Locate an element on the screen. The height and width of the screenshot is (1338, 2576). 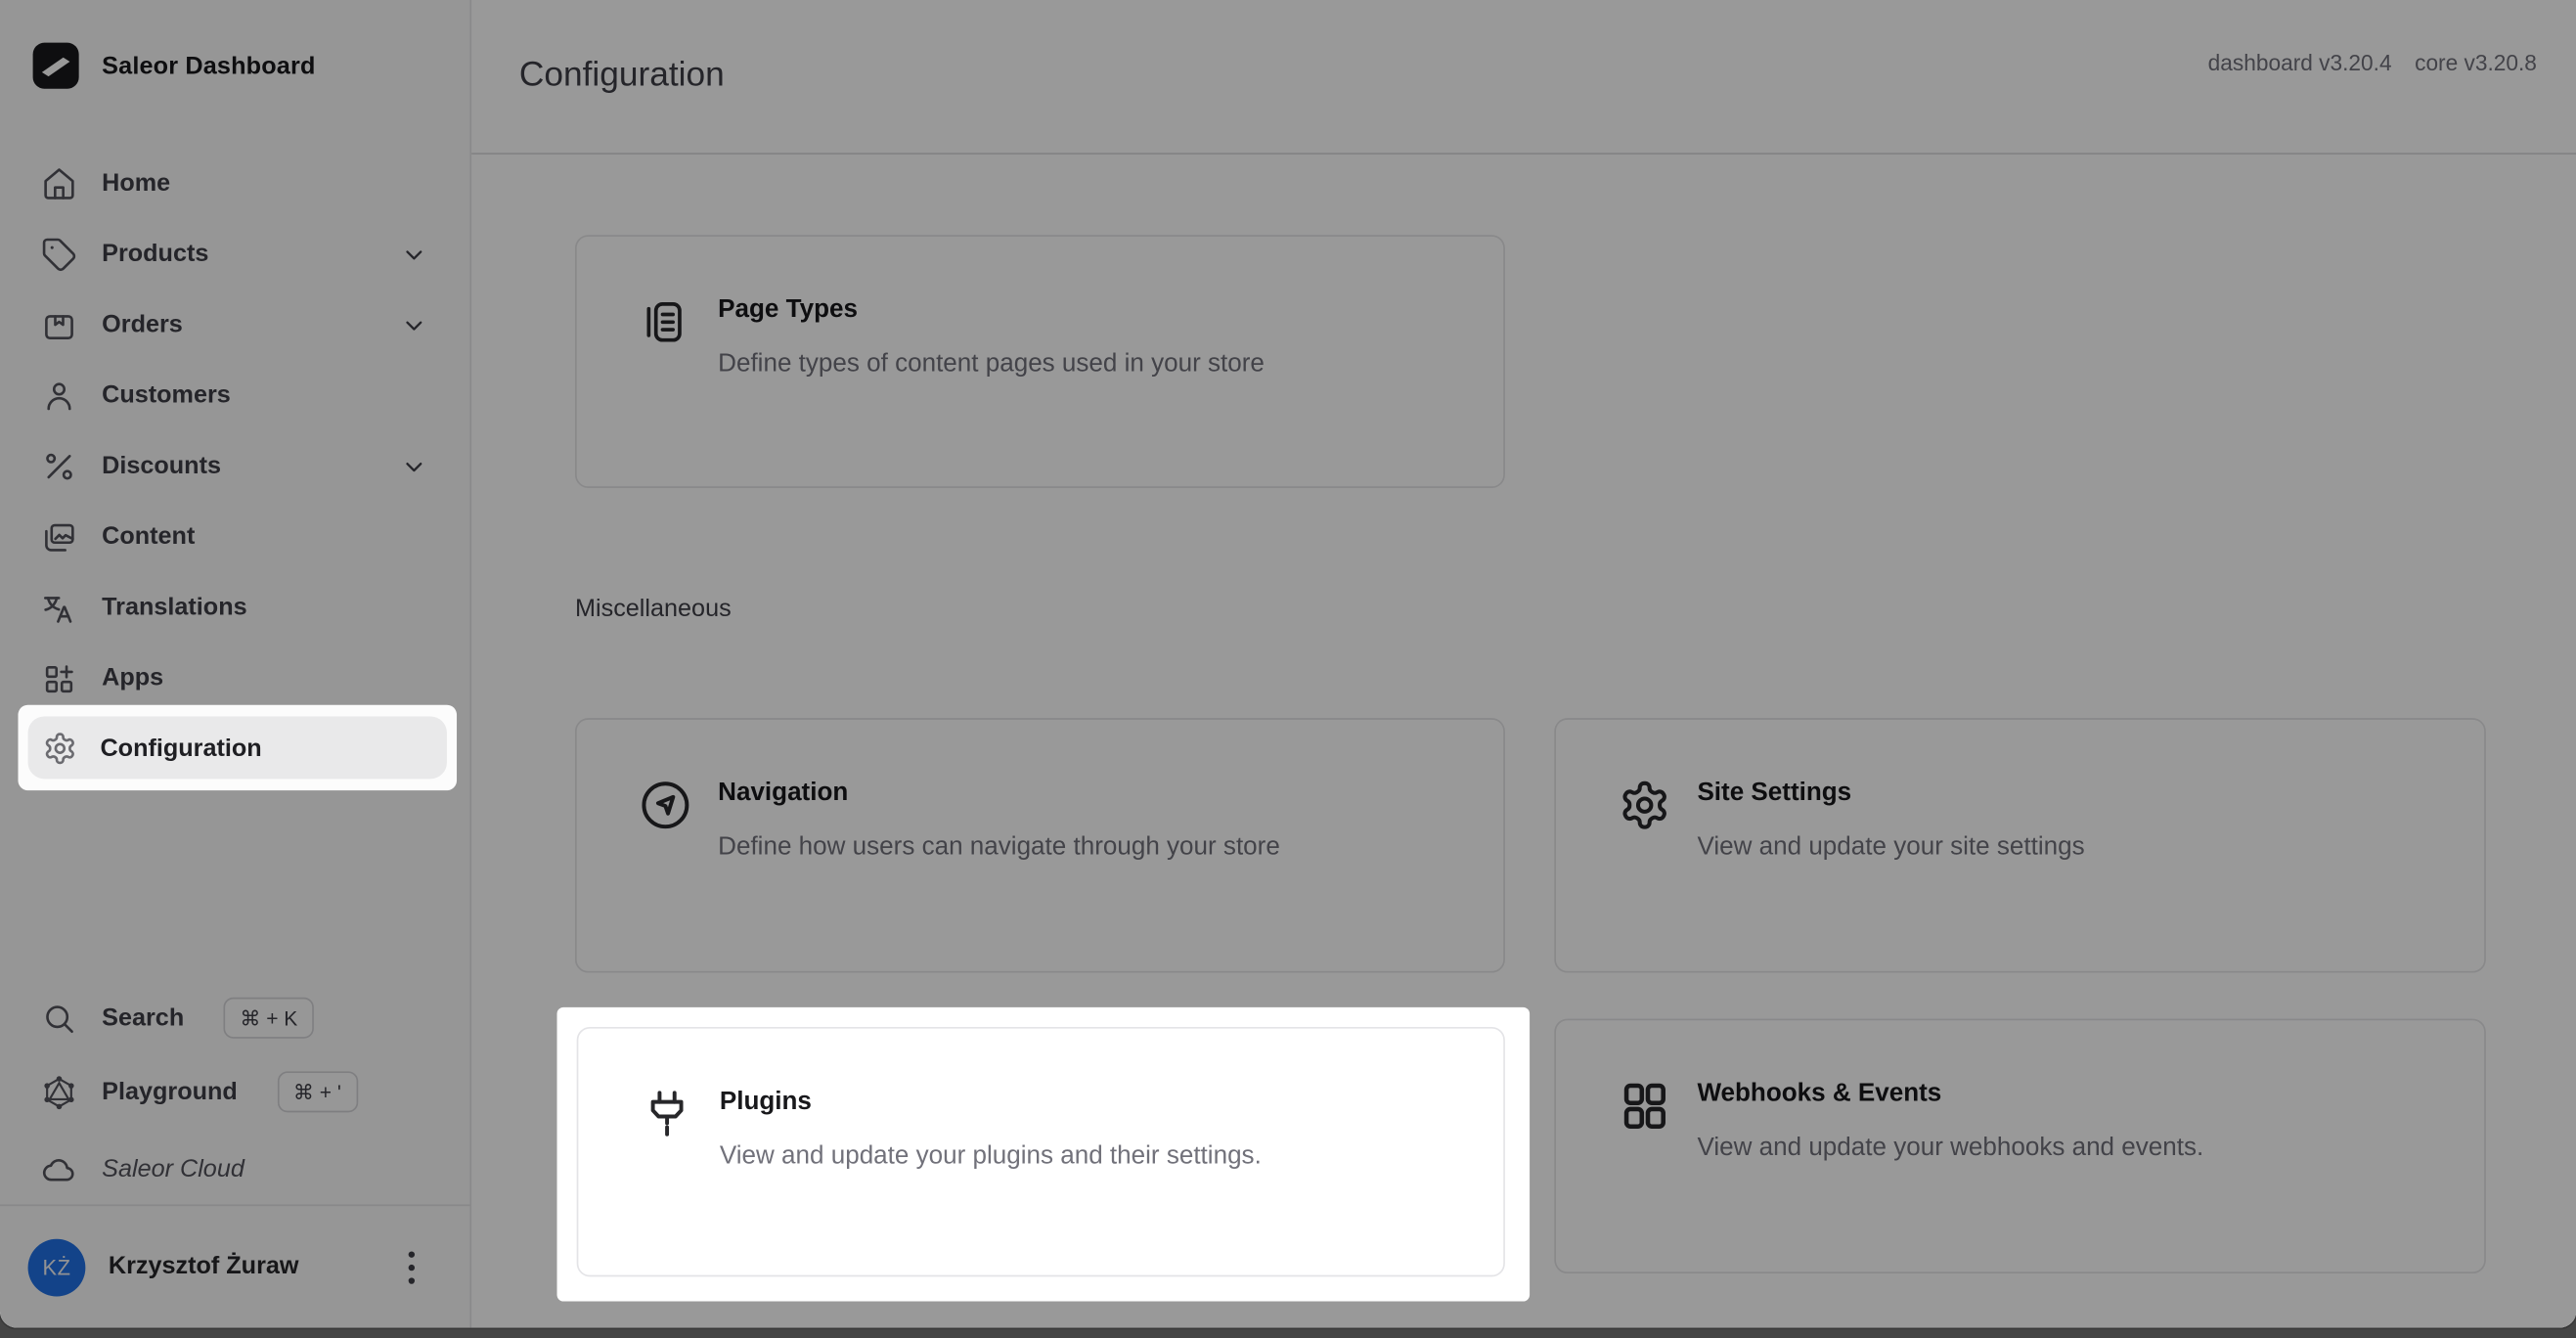
card-title: Plugins is located at coordinates (765, 1102).